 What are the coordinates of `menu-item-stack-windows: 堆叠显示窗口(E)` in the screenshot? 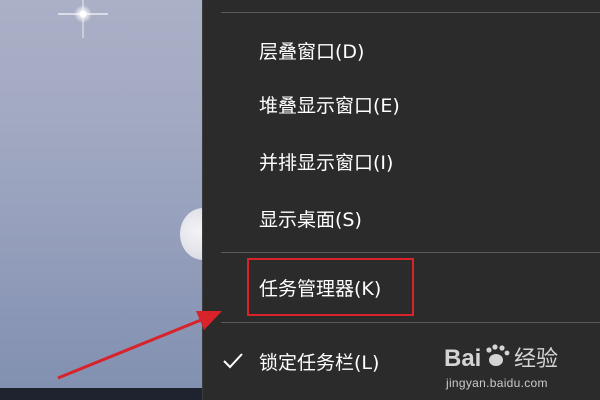 It's located at (401, 104).